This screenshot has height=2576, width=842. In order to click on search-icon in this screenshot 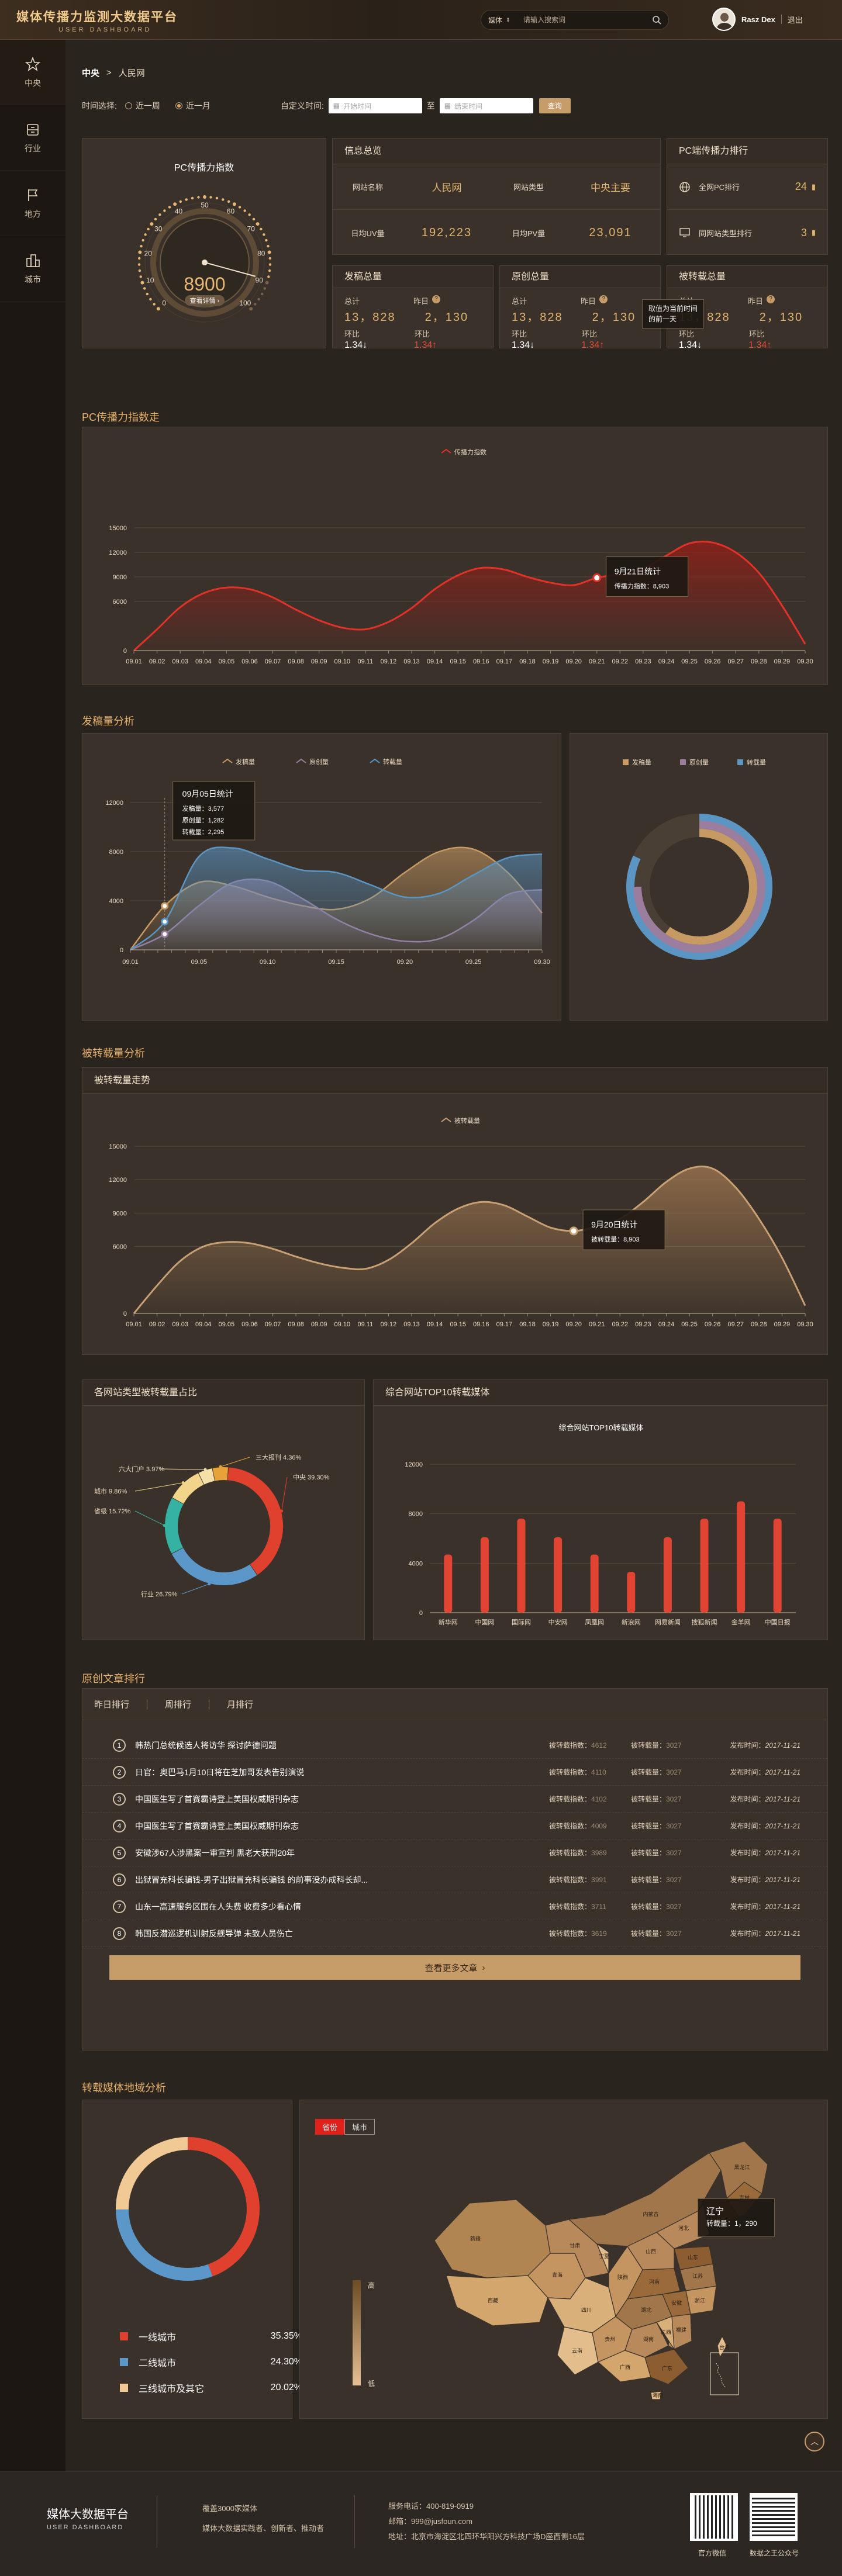, I will do `click(656, 20)`.